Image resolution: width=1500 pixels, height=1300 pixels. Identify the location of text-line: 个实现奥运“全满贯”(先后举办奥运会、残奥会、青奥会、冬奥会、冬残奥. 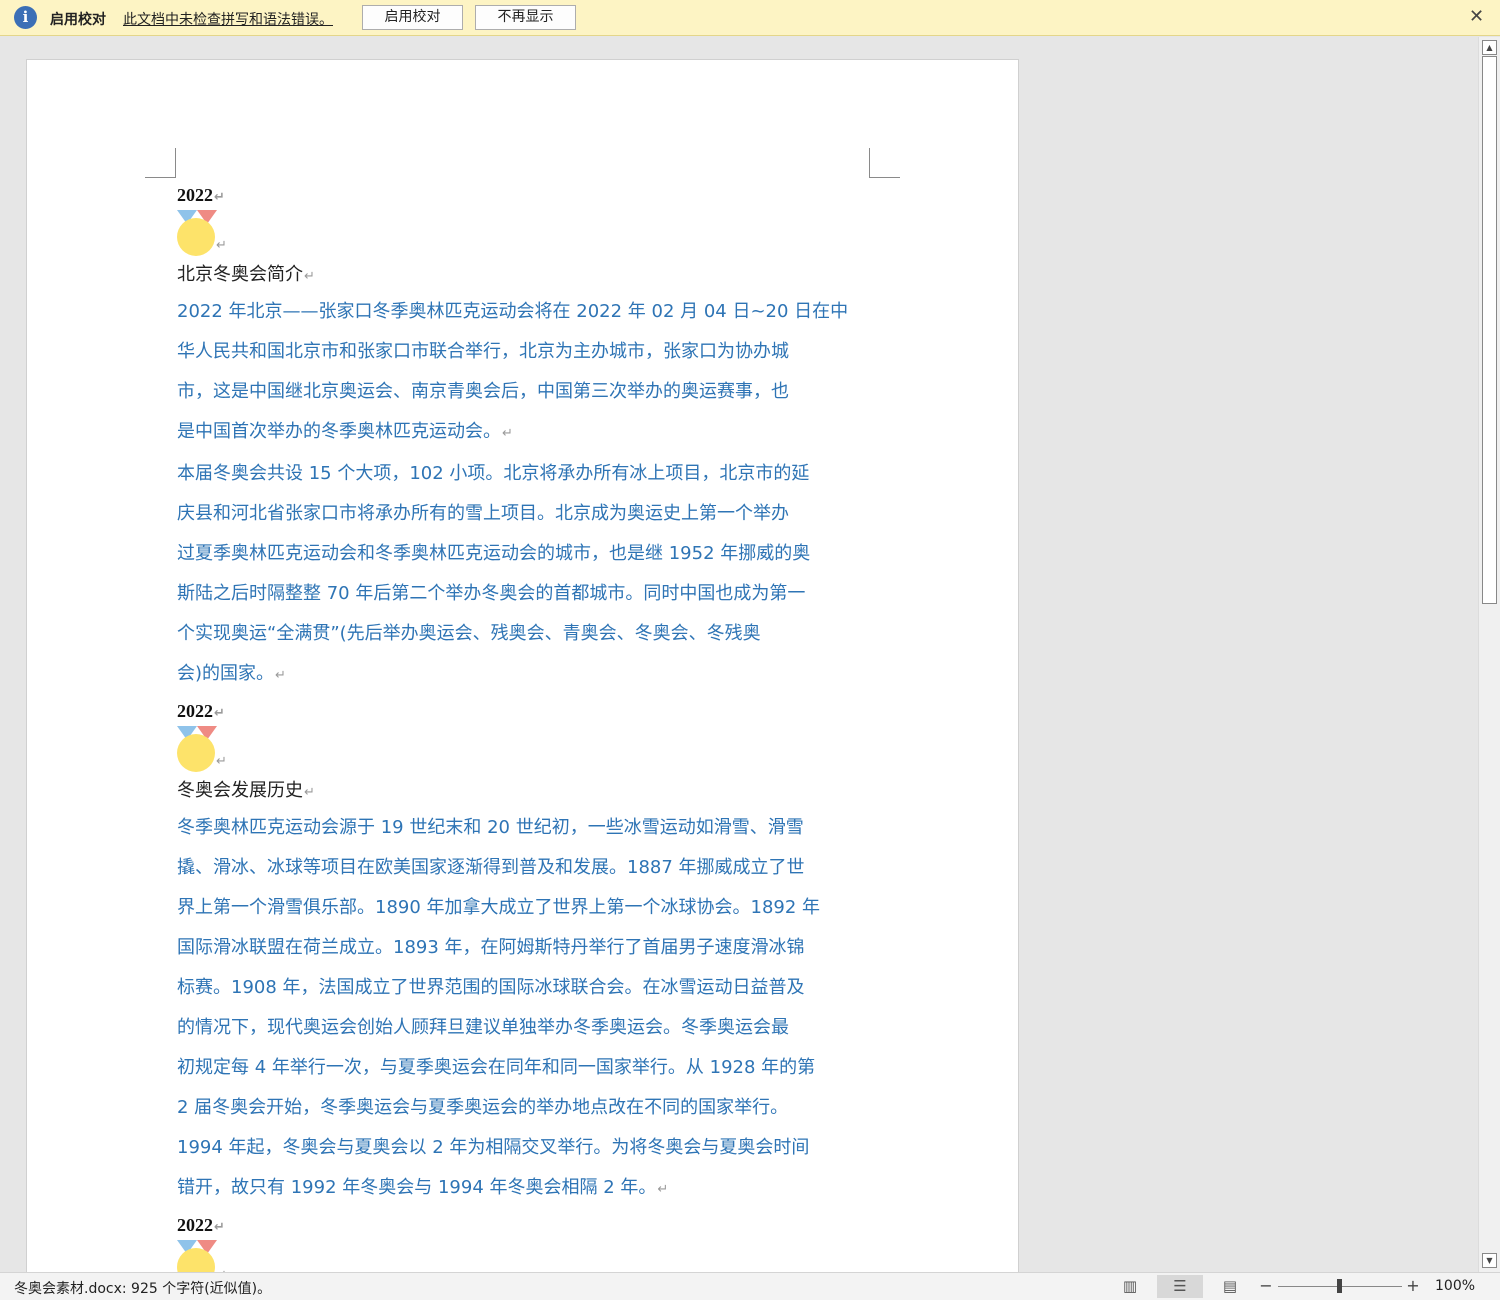
(527, 634).